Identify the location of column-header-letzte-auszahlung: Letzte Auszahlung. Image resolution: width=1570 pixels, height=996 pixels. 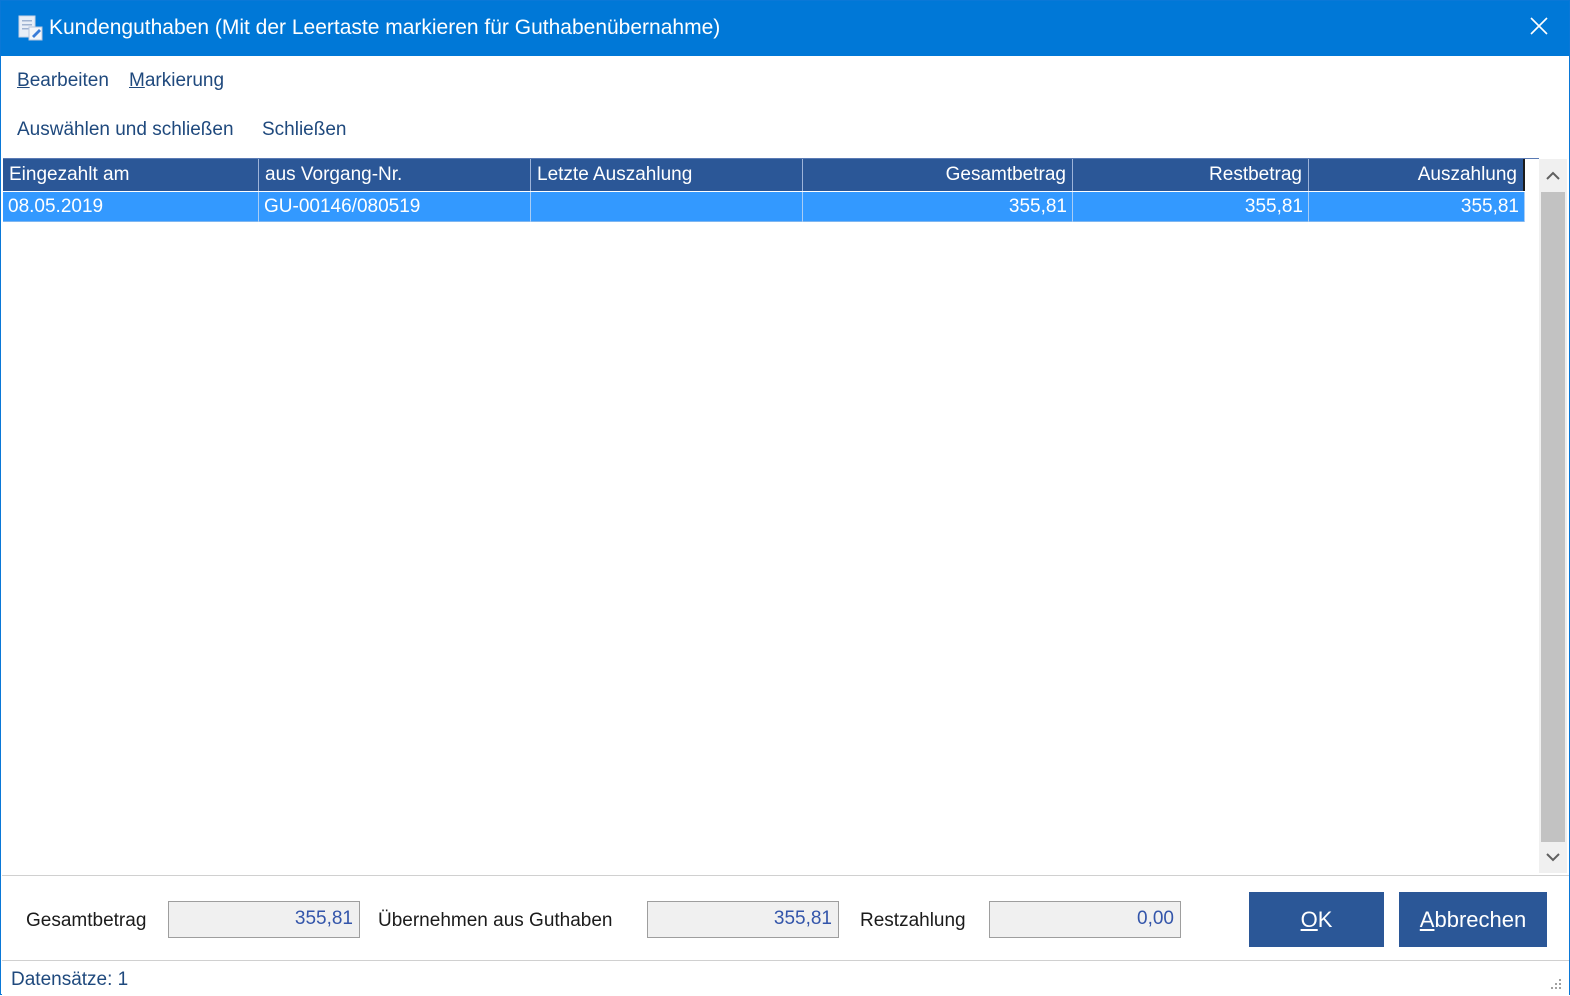
(667, 175).